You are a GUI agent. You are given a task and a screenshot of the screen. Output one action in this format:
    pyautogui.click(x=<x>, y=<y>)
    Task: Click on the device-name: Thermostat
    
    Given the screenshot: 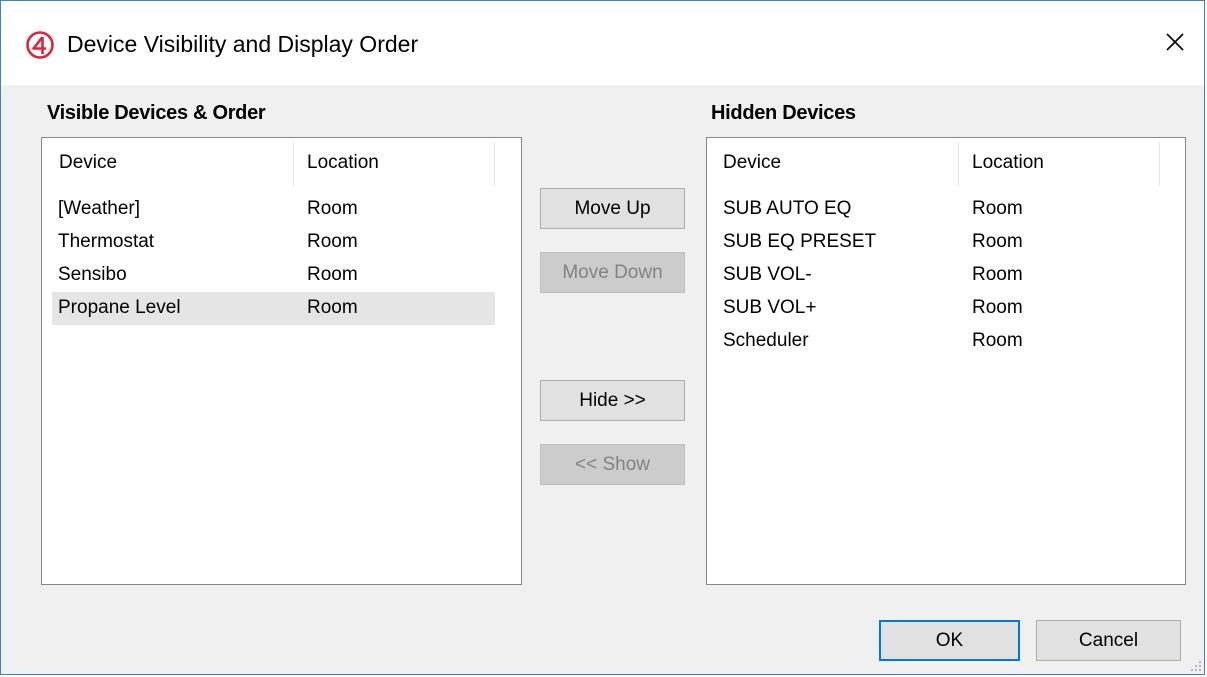 What is the action you would take?
    pyautogui.click(x=106, y=241)
    